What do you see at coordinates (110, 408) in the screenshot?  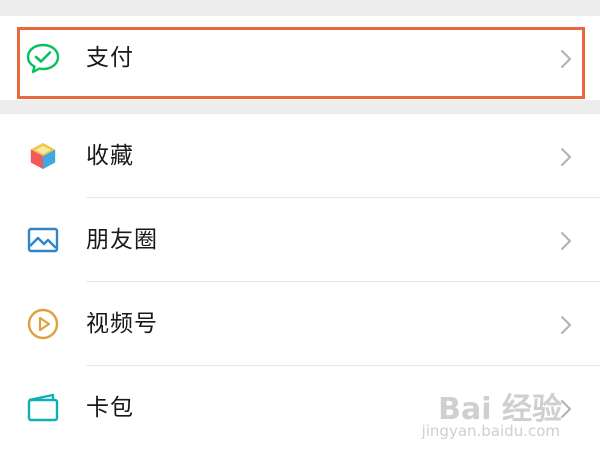 I see `menu-item-card-wallet-label: 卡包` at bounding box center [110, 408].